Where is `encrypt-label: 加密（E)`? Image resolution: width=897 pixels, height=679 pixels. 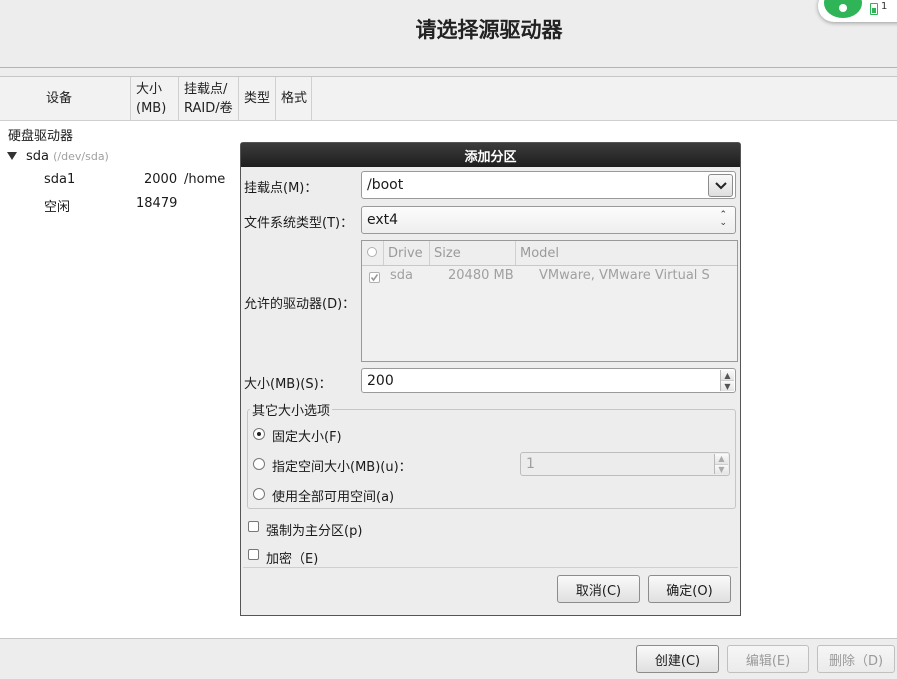 encrypt-label: 加密（E) is located at coordinates (292, 557).